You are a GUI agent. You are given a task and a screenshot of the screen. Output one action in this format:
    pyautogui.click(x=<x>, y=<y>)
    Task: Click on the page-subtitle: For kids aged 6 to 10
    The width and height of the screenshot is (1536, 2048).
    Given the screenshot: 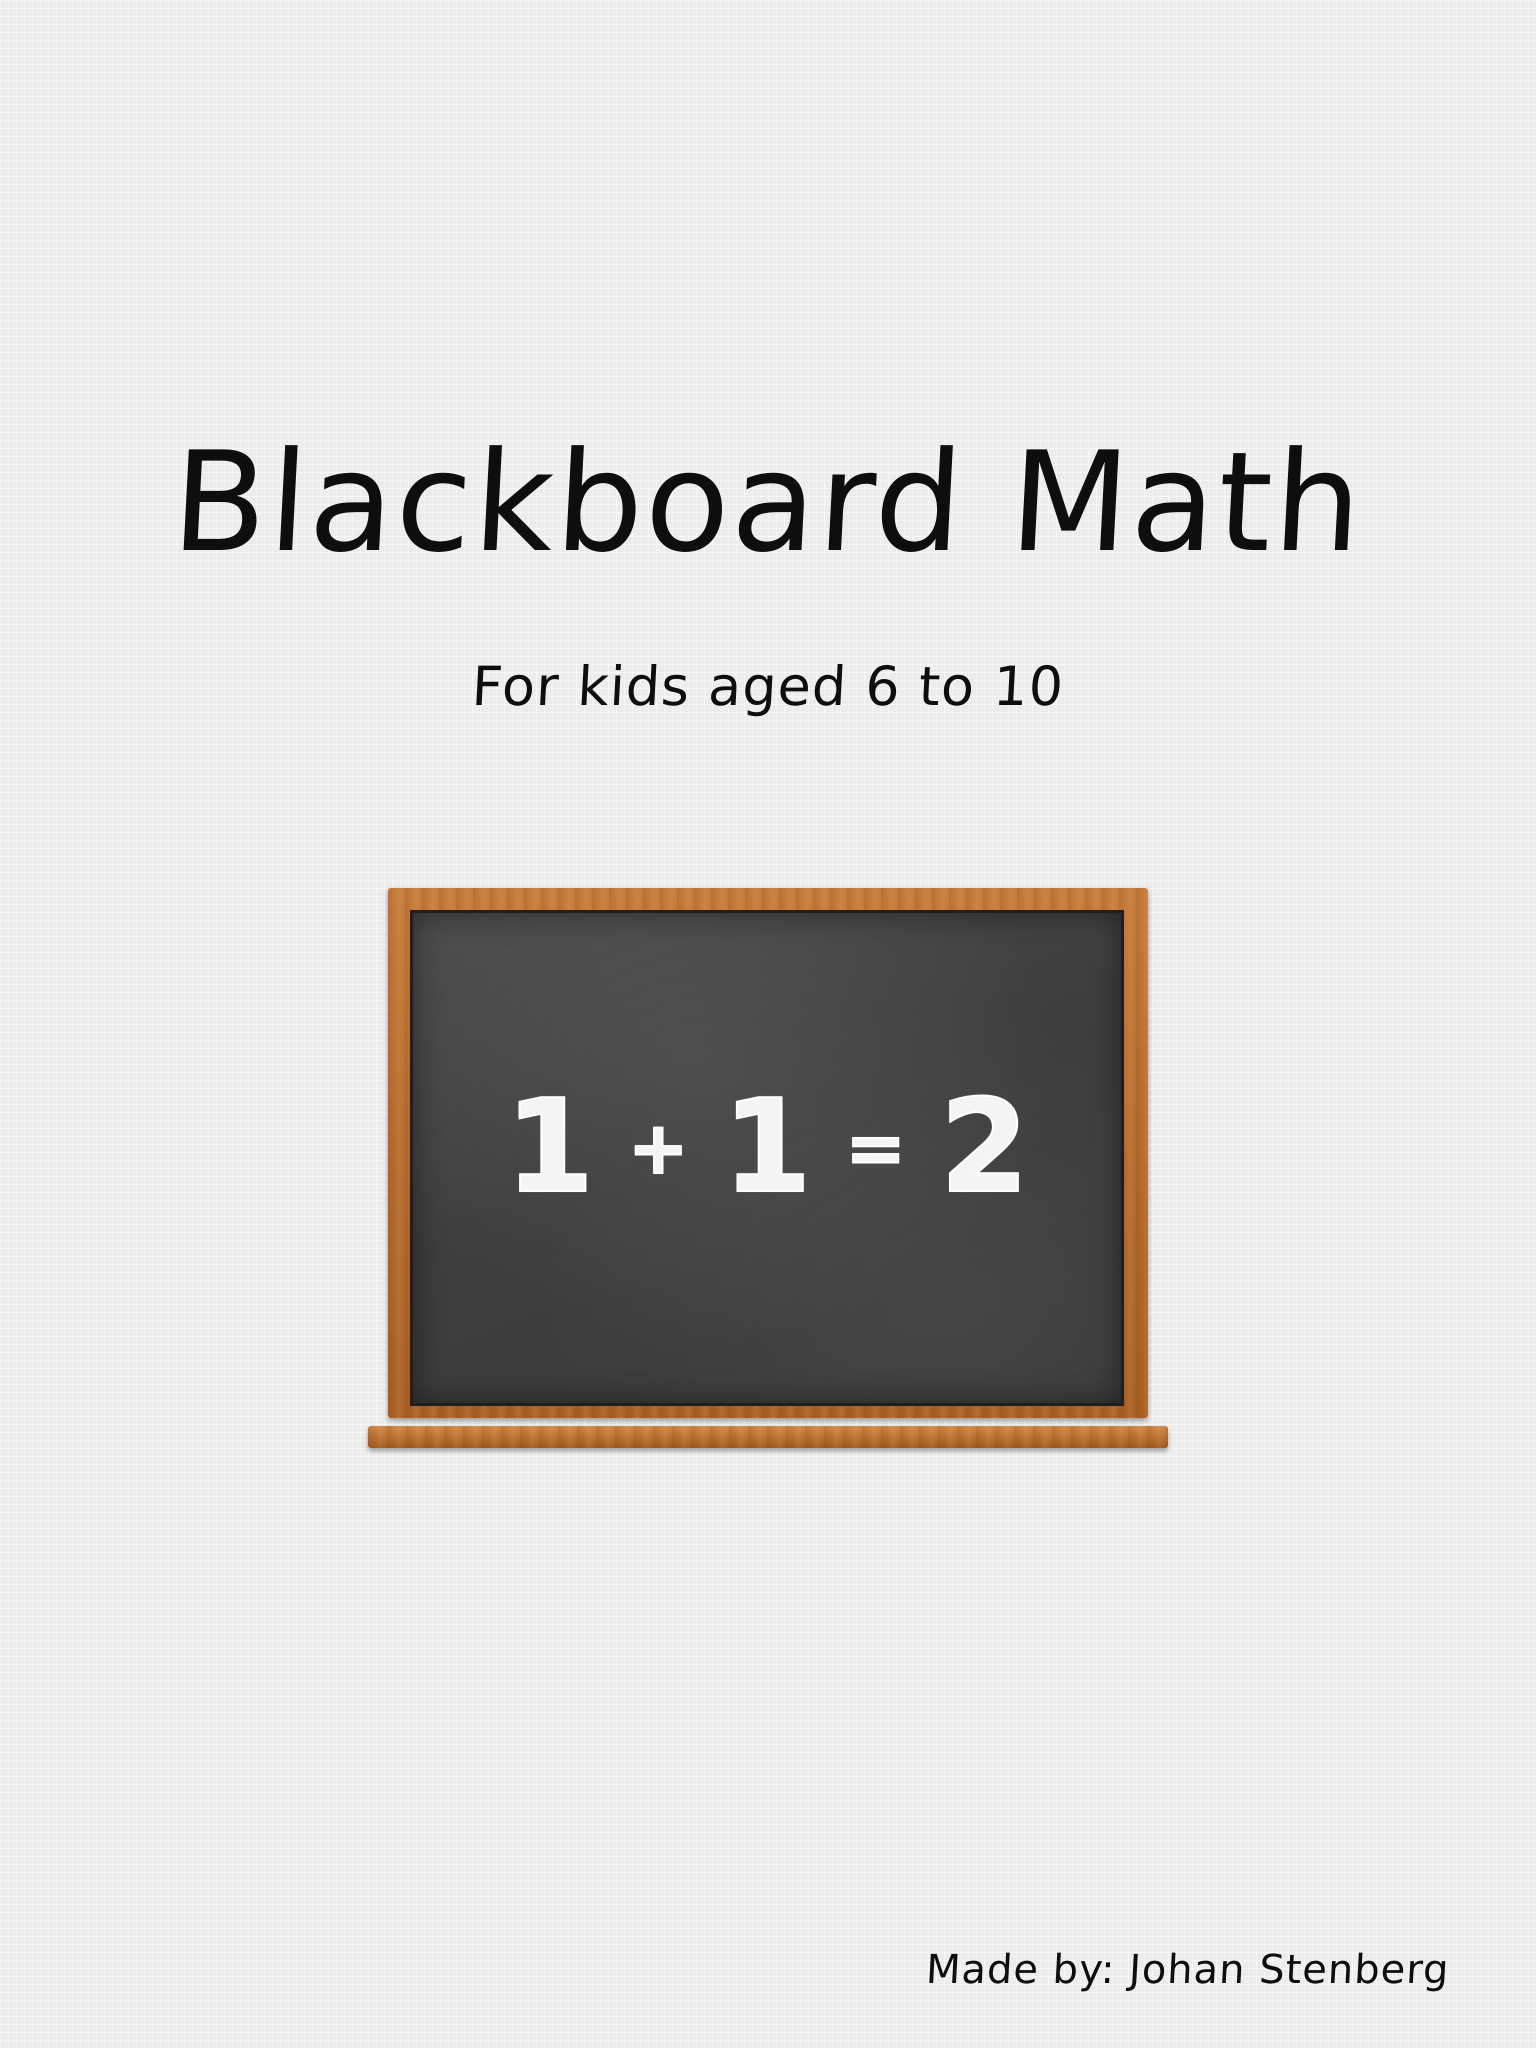 What is the action you would take?
    pyautogui.click(x=768, y=686)
    